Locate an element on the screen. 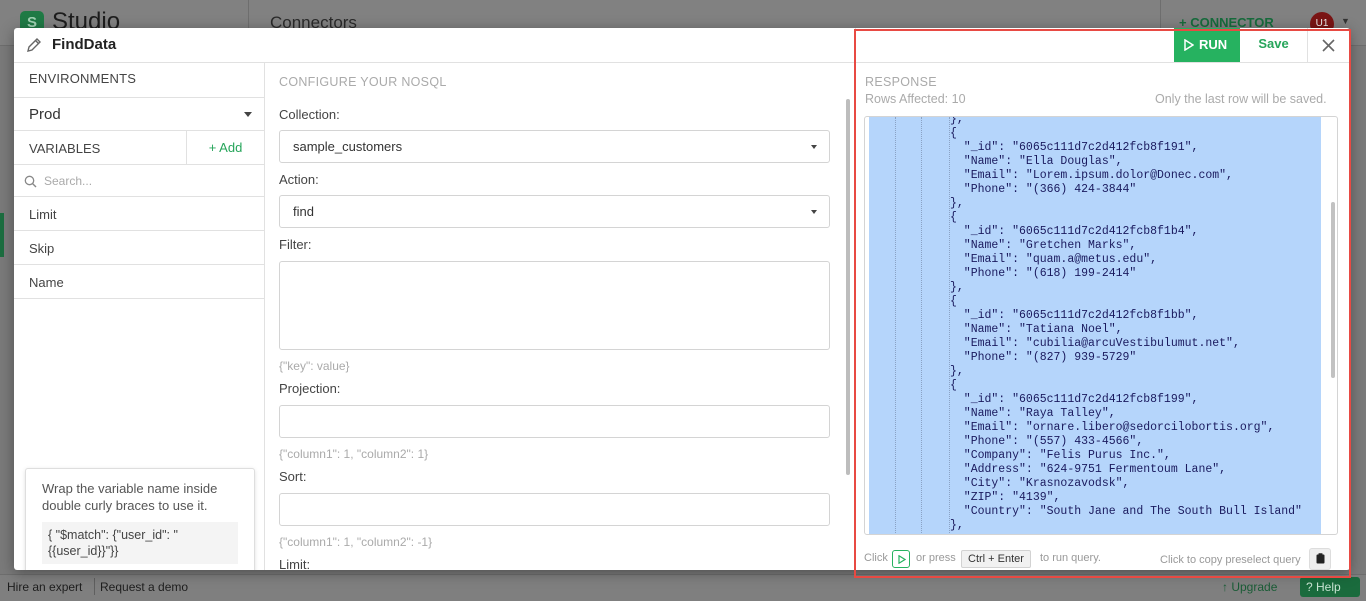  response-json-line: "_id": "6065c111d7c2d412fcb8f1bb", is located at coordinates (1074, 315).